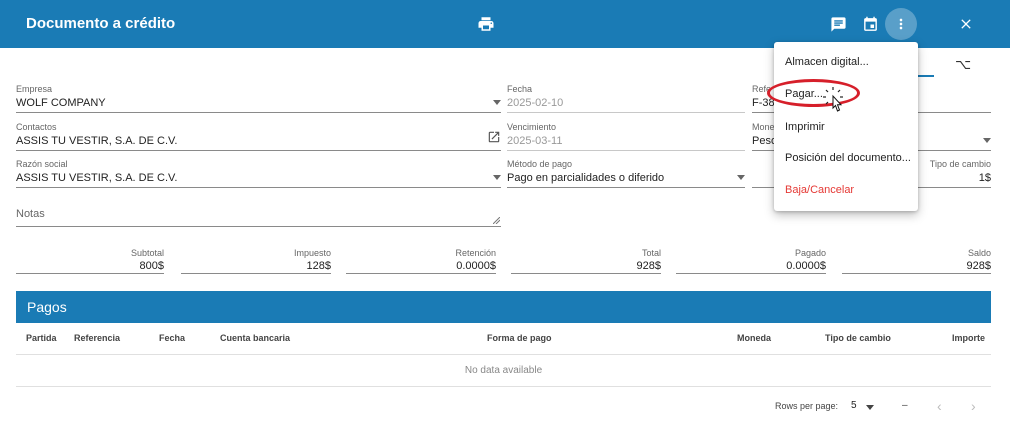  I want to click on fecha-field: Fecha 2025-02-10, so click(626, 99).